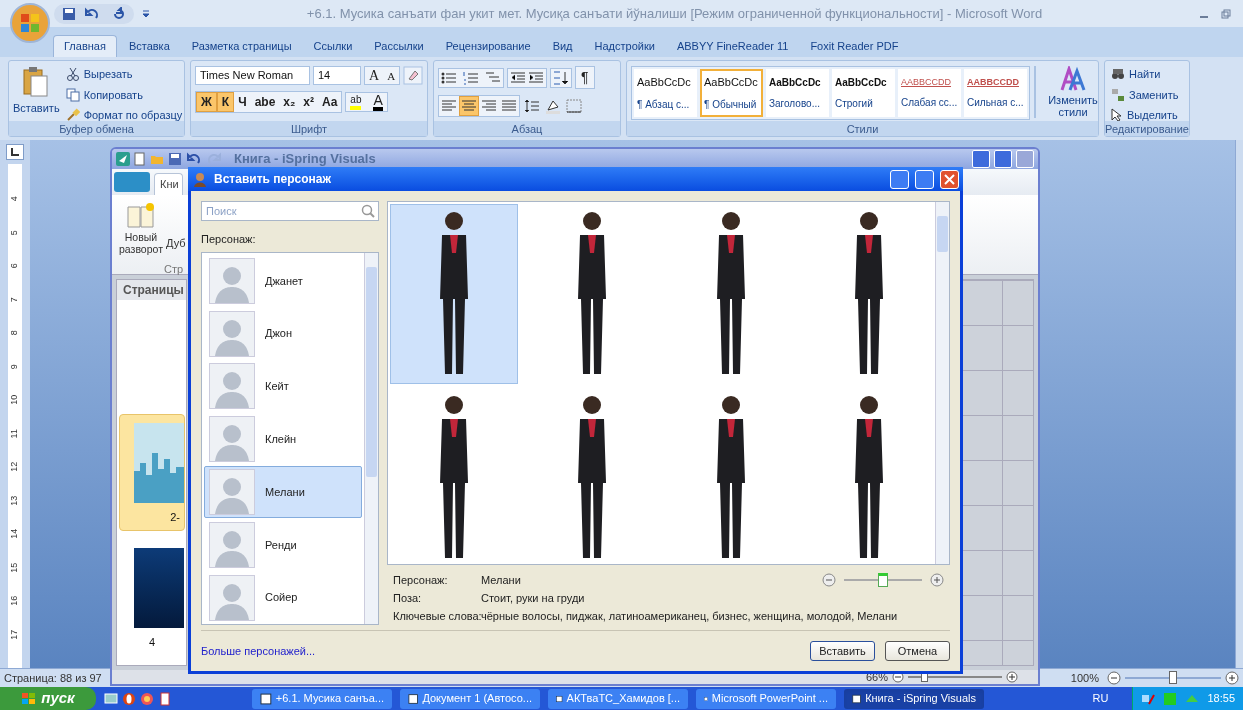 Image resolution: width=1243 pixels, height=710 pixels. Describe the element at coordinates (1114, 678) in the screenshot. I see `zoom-out-icon` at that location.